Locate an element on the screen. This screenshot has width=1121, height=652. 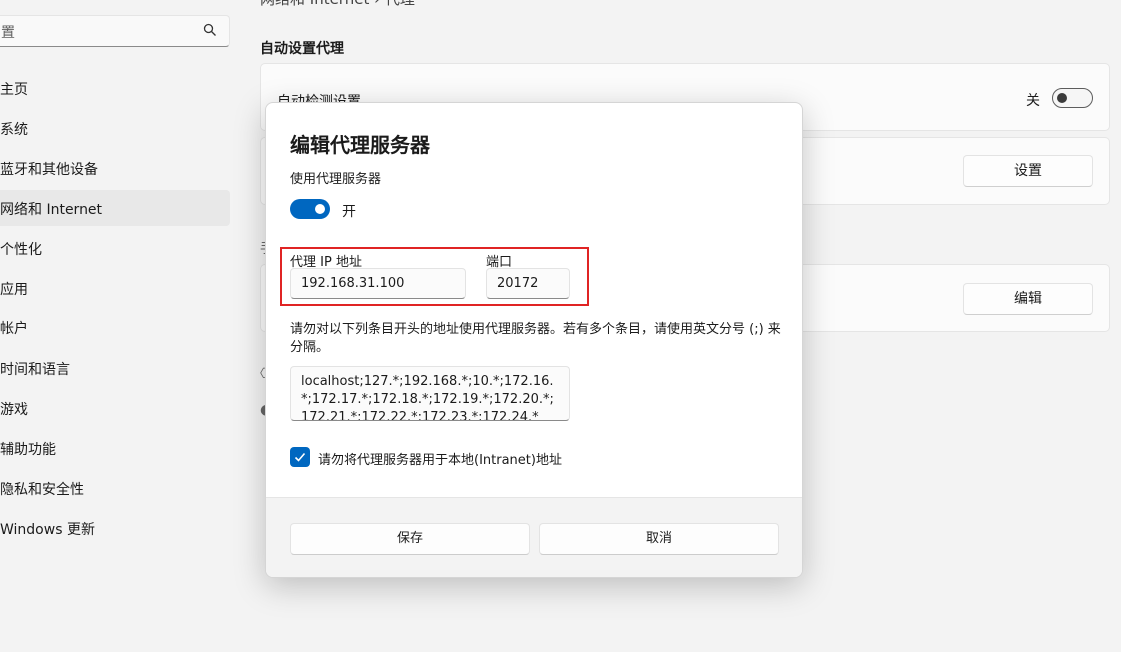
sidebar-item-label: 应用 is located at coordinates (14, 290).